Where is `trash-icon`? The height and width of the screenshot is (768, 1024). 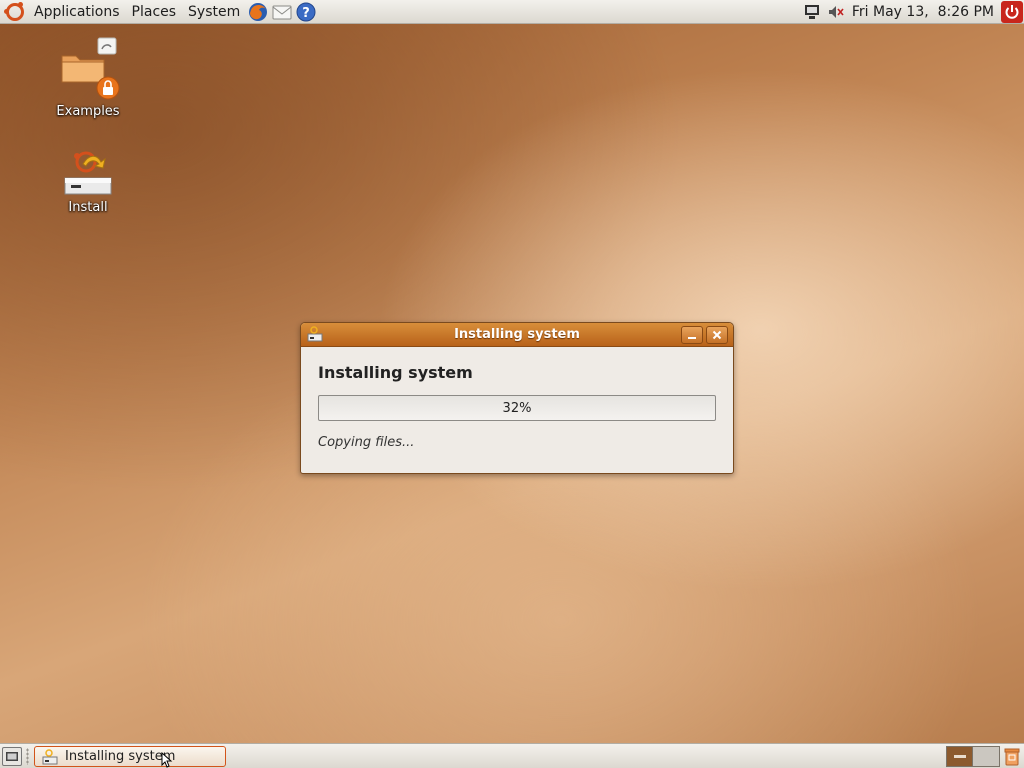
trash-icon is located at coordinates (1012, 757).